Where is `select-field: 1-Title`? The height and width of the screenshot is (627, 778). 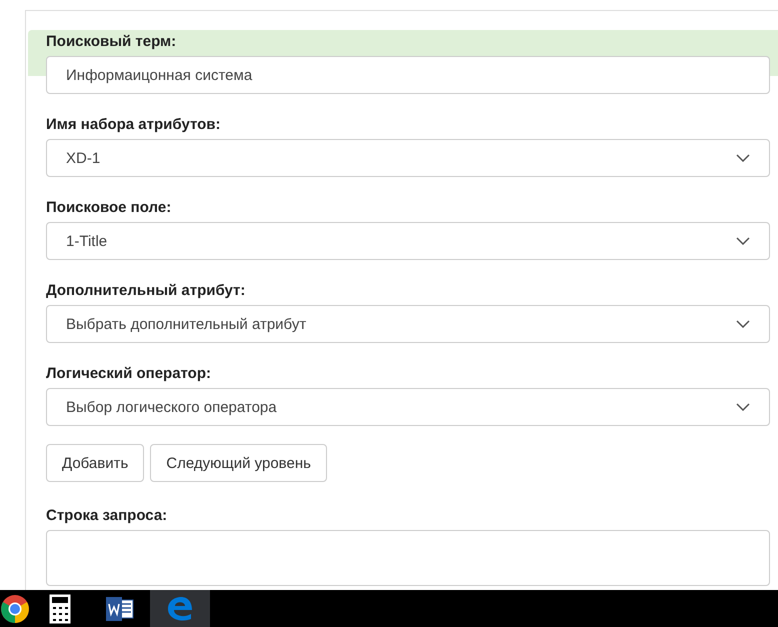
select-field: 1-Title is located at coordinates (408, 241).